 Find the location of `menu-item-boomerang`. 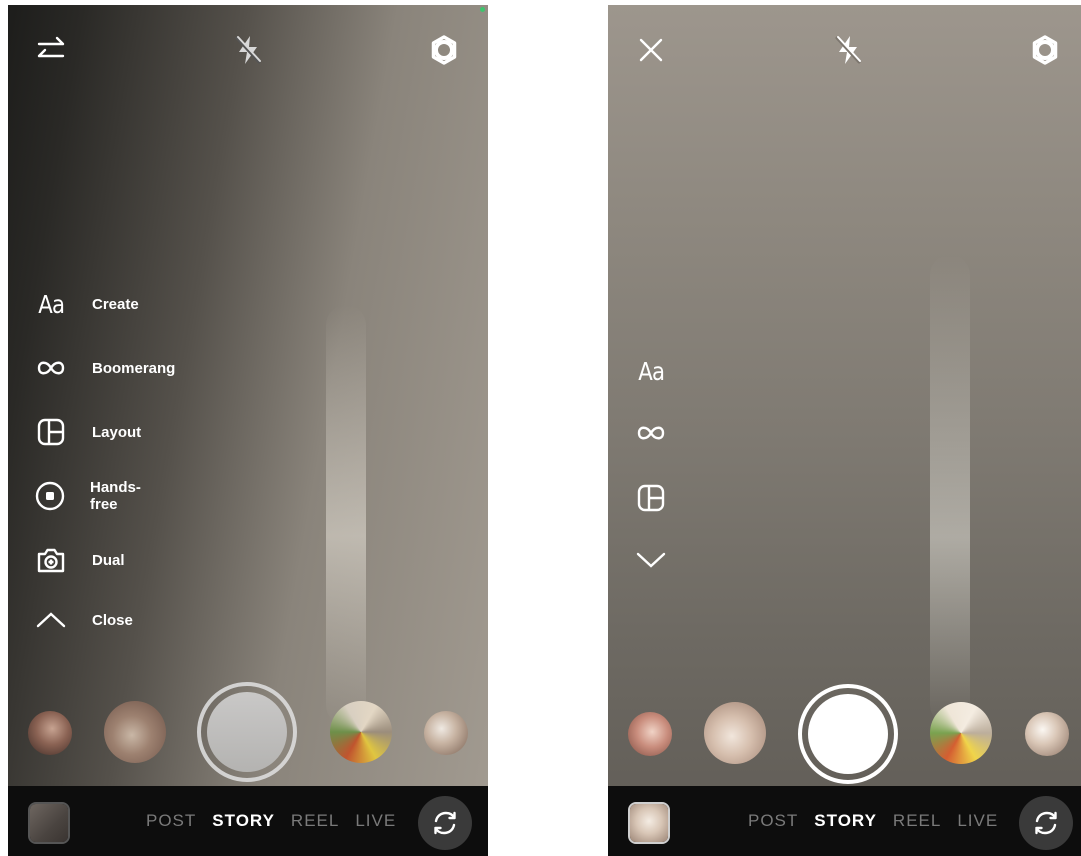

menu-item-boomerang is located at coordinates (651, 433).